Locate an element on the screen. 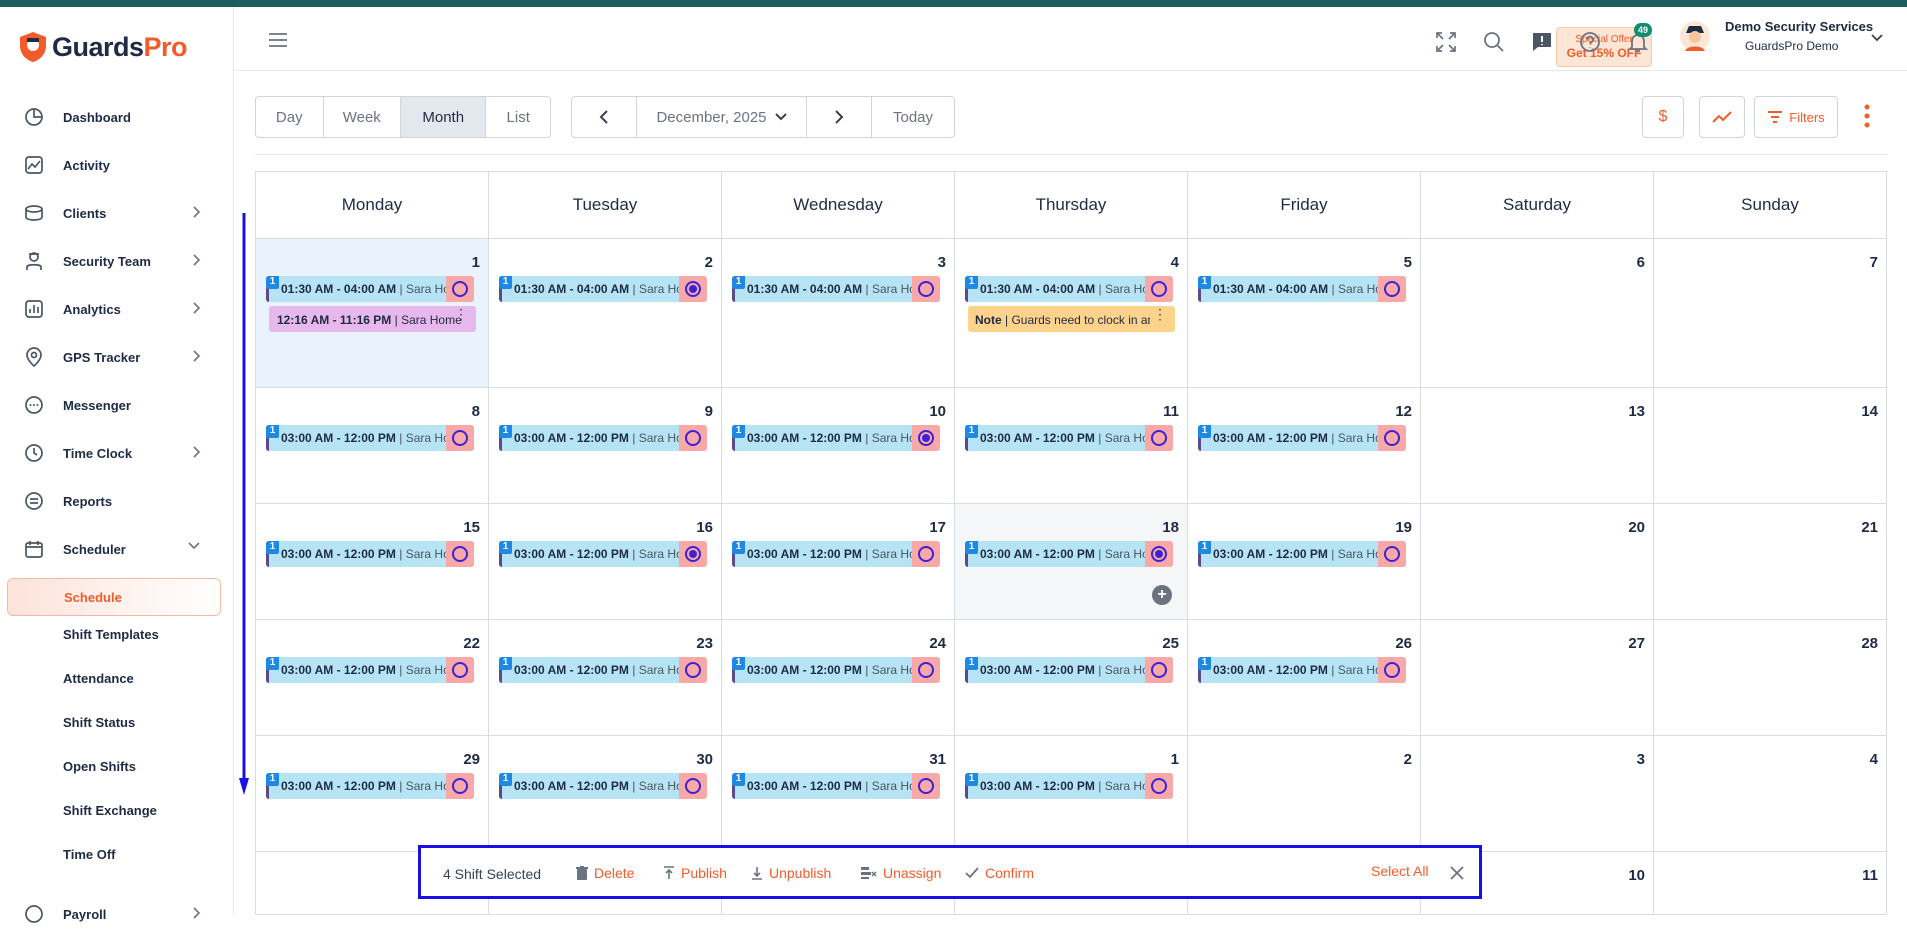  chevron-down-icon is located at coordinates (1877, 38).